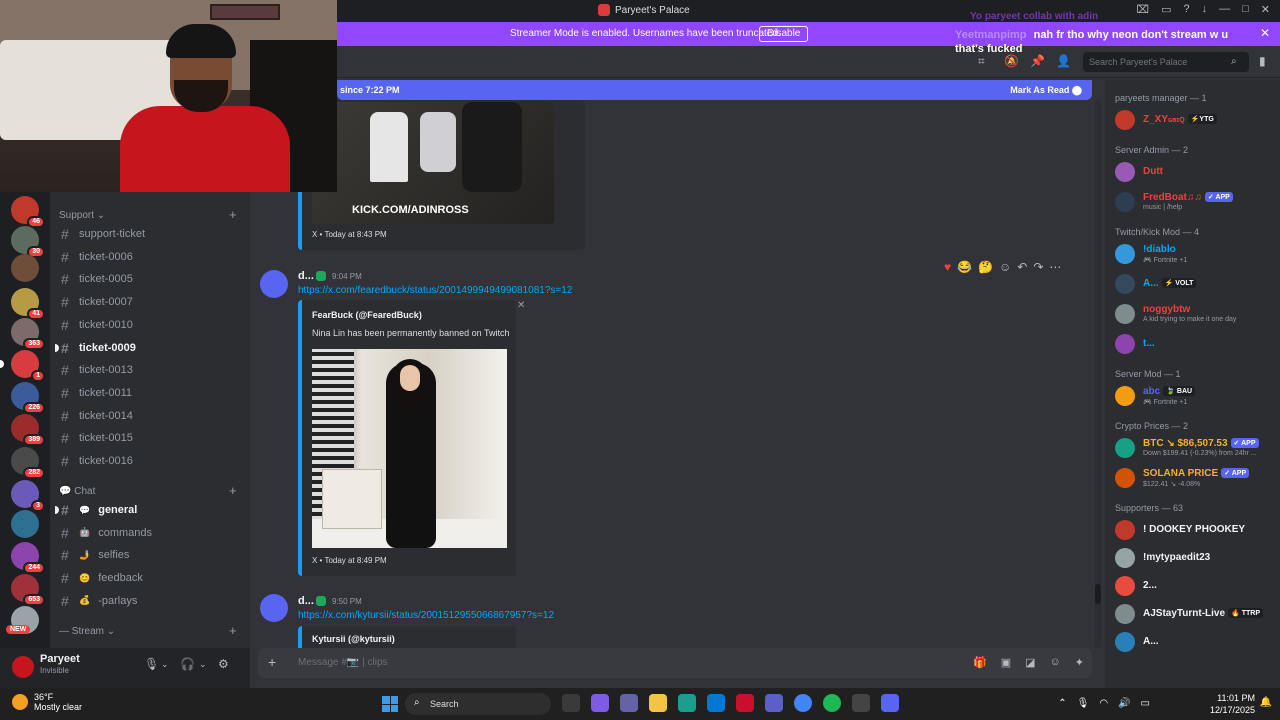  What do you see at coordinates (1062, 703) in the screenshot?
I see `chevron-up-icon: ⌃` at bounding box center [1062, 703].